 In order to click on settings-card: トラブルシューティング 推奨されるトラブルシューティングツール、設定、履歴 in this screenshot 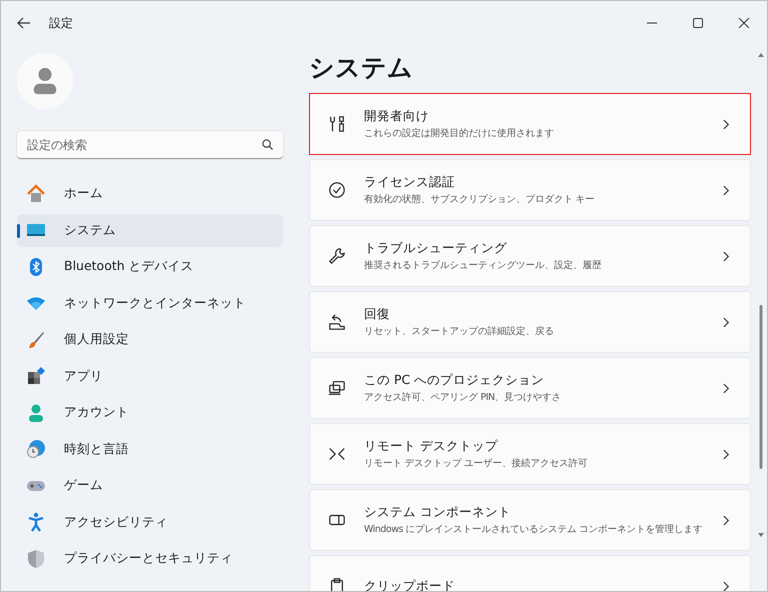, I will do `click(530, 256)`.